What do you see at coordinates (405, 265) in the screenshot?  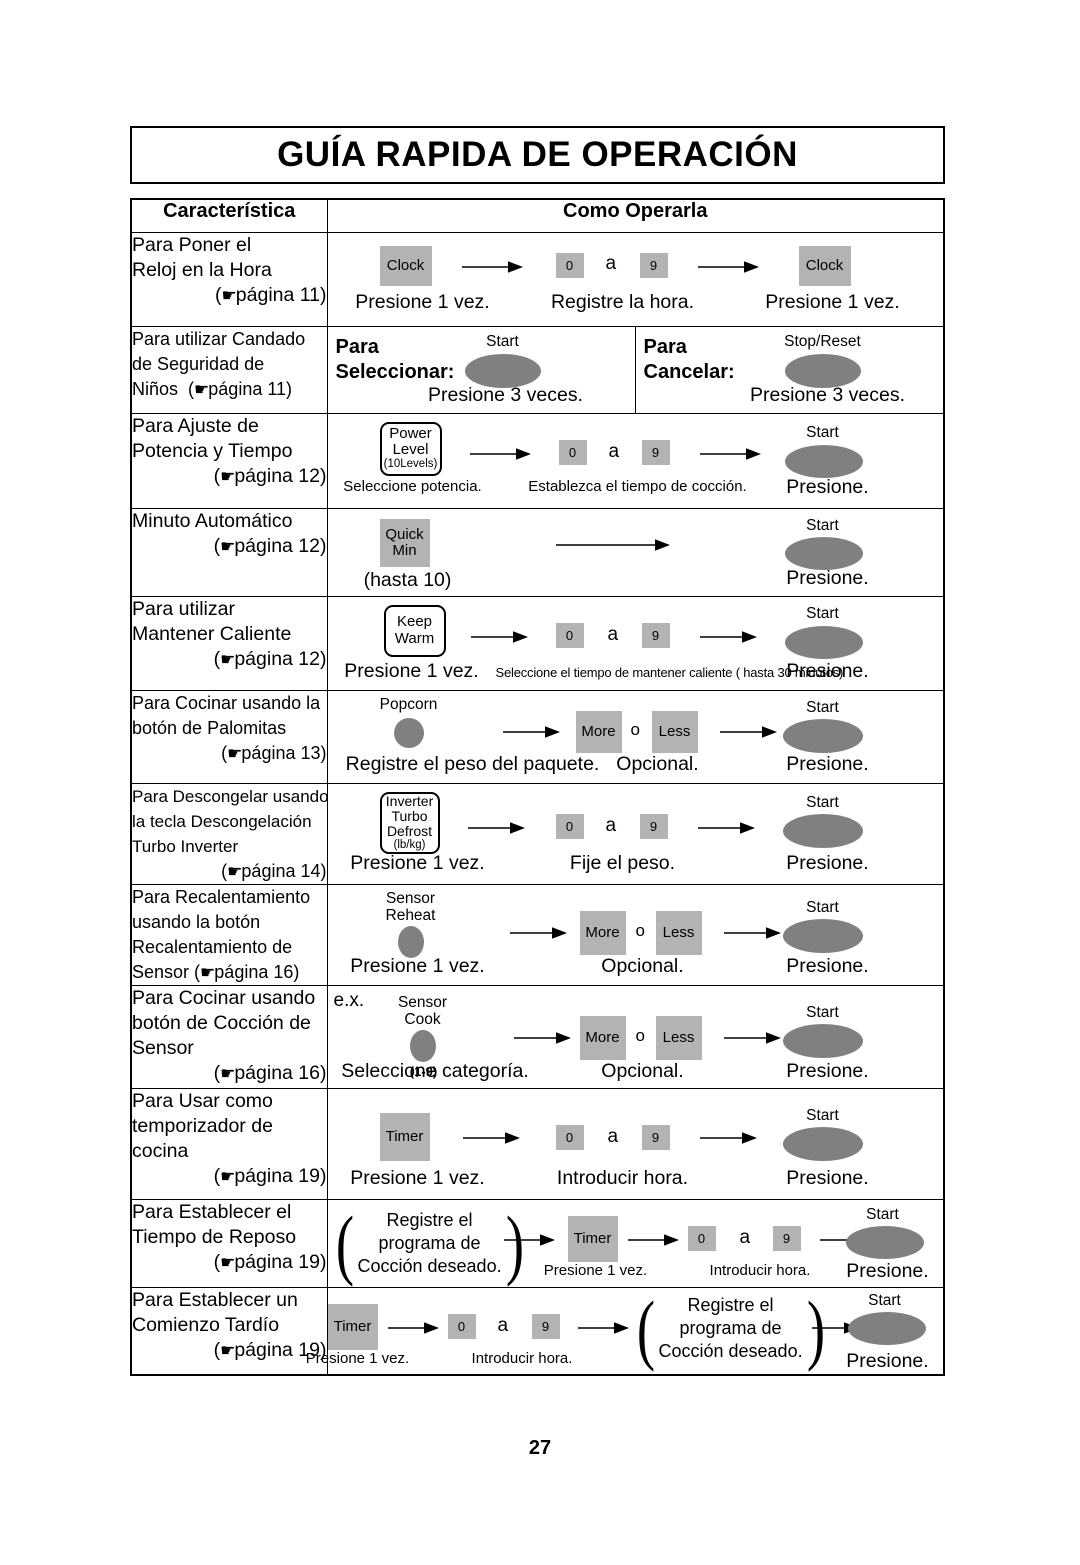 I see `key-clock-1: Clock` at bounding box center [405, 265].